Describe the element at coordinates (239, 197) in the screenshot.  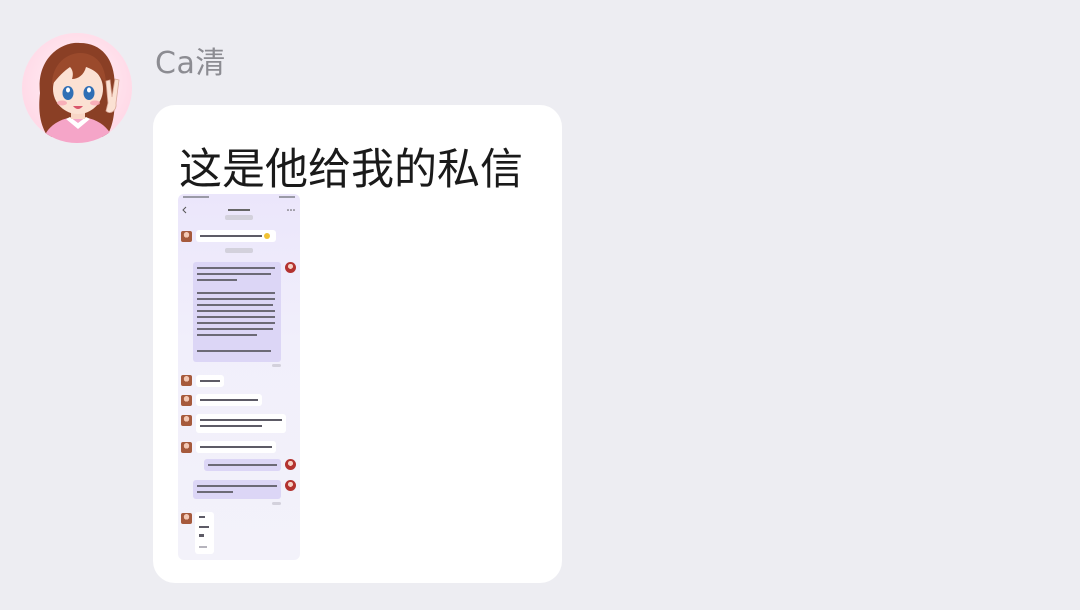
I see `mini-status-bar` at that location.